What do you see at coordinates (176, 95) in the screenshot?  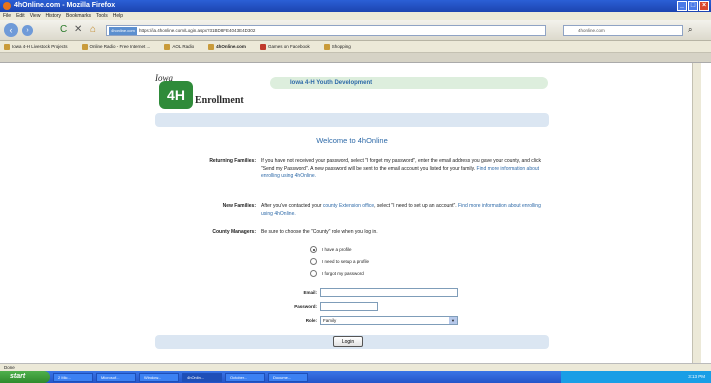 I see `clover-logo-icon: 4H` at bounding box center [176, 95].